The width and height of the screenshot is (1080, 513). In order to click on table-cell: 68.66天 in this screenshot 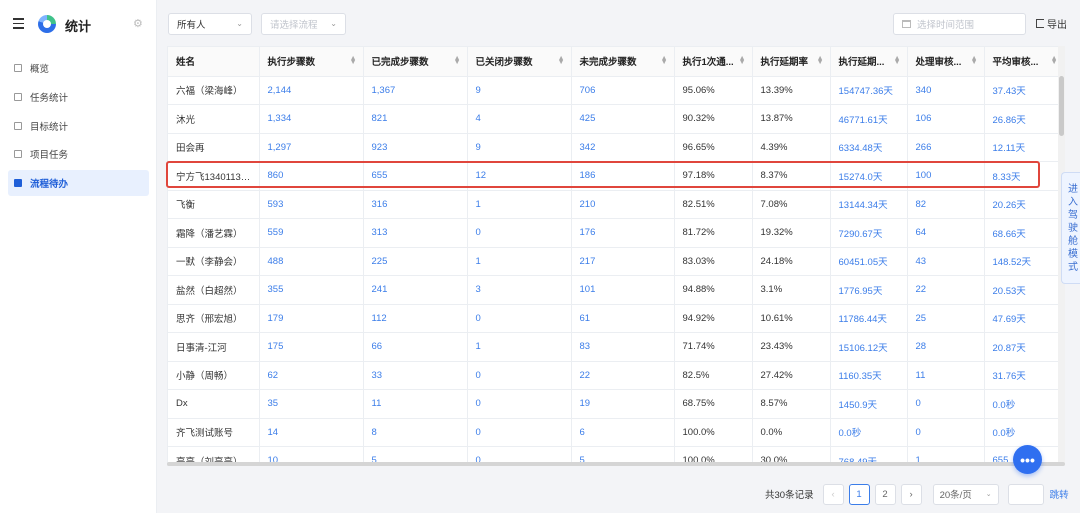, I will do `click(1024, 233)`.